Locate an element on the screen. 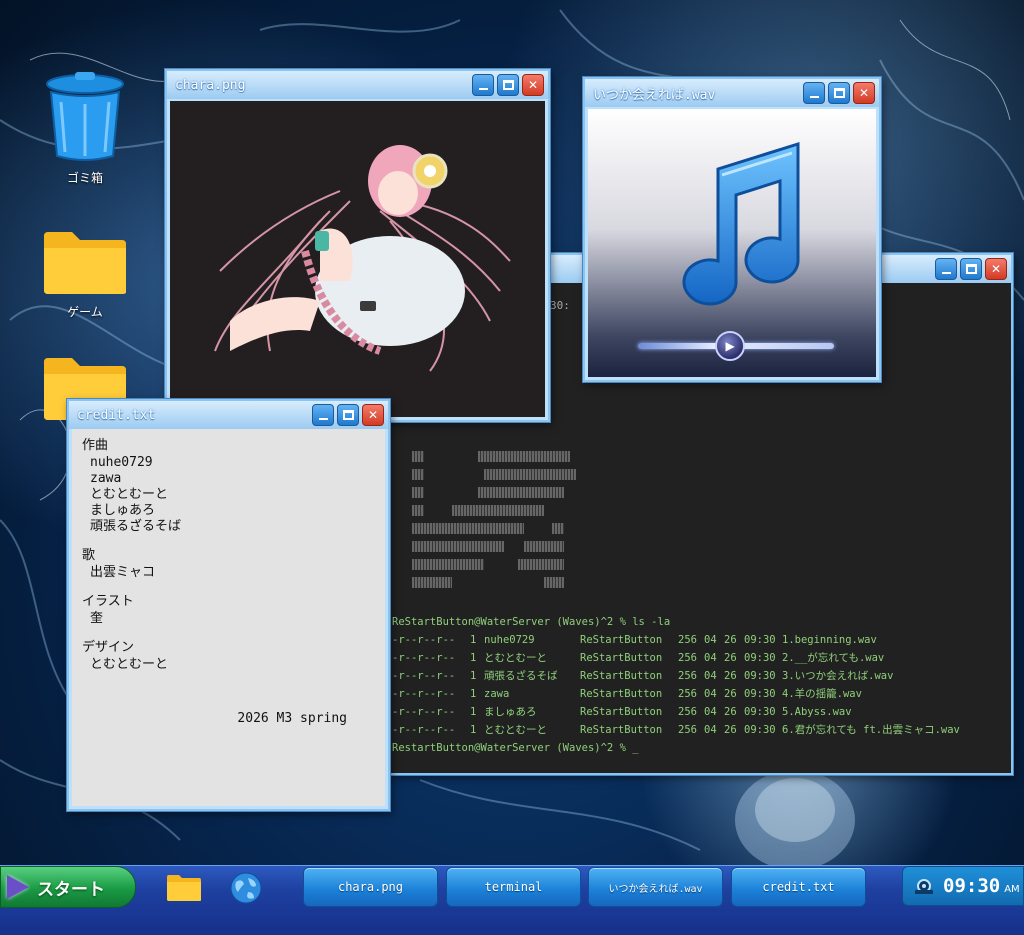 The image size is (1024, 935). folder-icon is located at coordinates (184, 888).